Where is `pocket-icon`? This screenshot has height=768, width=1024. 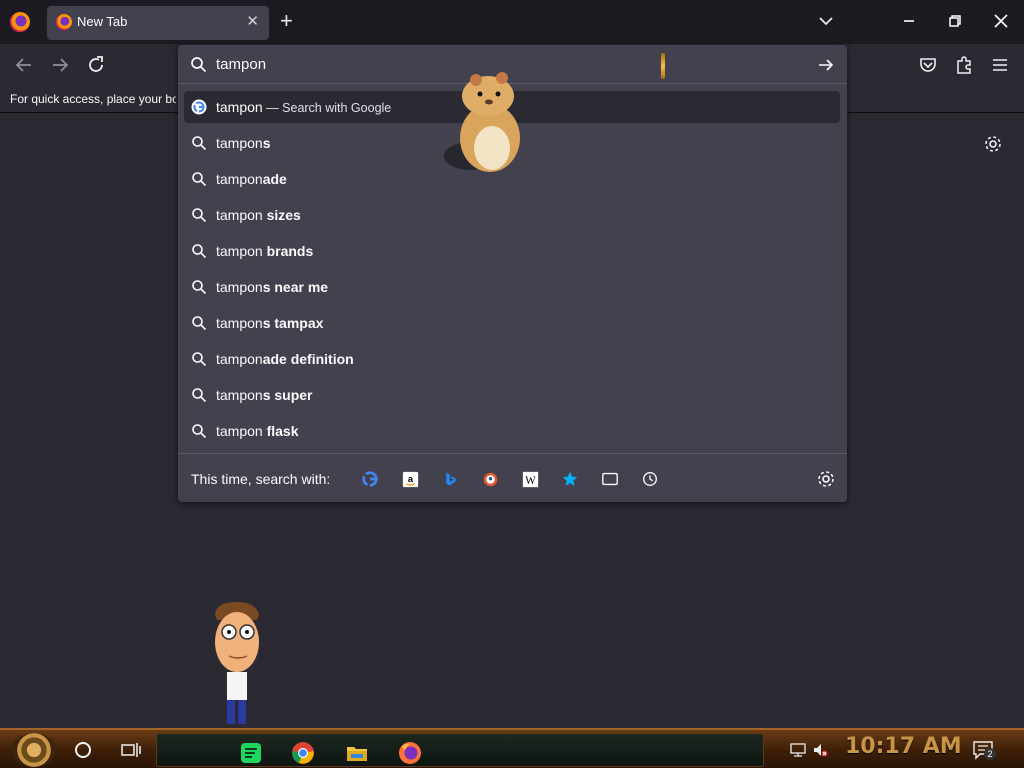
pocket-icon is located at coordinates (928, 65).